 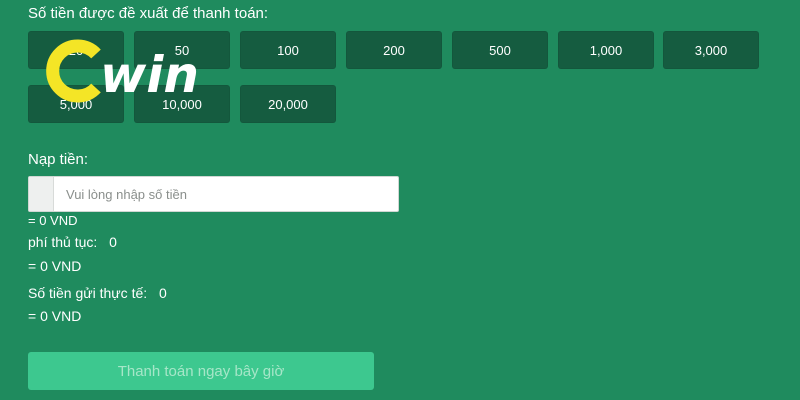 I want to click on amount-button-20000: 20,000, so click(x=288, y=104).